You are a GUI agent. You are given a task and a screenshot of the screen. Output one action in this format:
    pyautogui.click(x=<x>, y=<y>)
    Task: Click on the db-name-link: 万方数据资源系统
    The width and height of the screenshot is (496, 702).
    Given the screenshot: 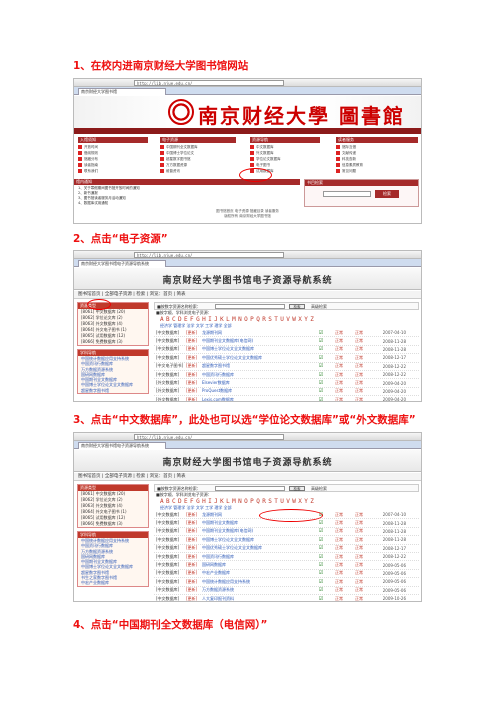 What is the action you would take?
    pyautogui.click(x=258, y=590)
    